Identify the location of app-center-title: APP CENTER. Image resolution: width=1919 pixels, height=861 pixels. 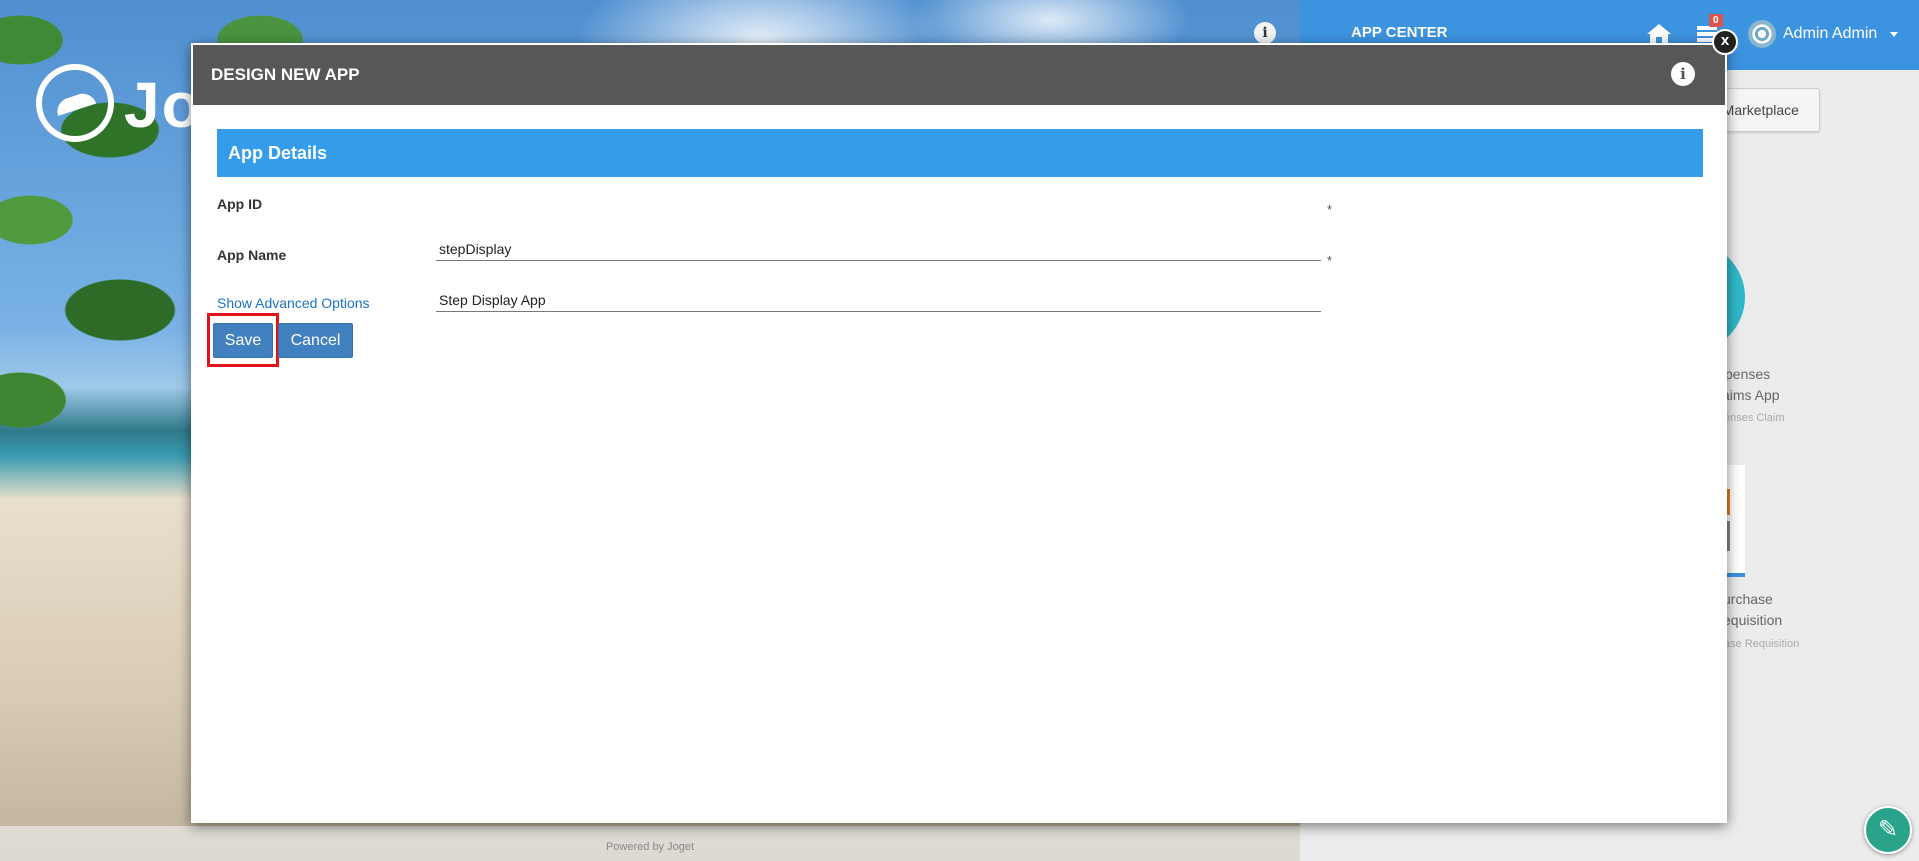
(1399, 32).